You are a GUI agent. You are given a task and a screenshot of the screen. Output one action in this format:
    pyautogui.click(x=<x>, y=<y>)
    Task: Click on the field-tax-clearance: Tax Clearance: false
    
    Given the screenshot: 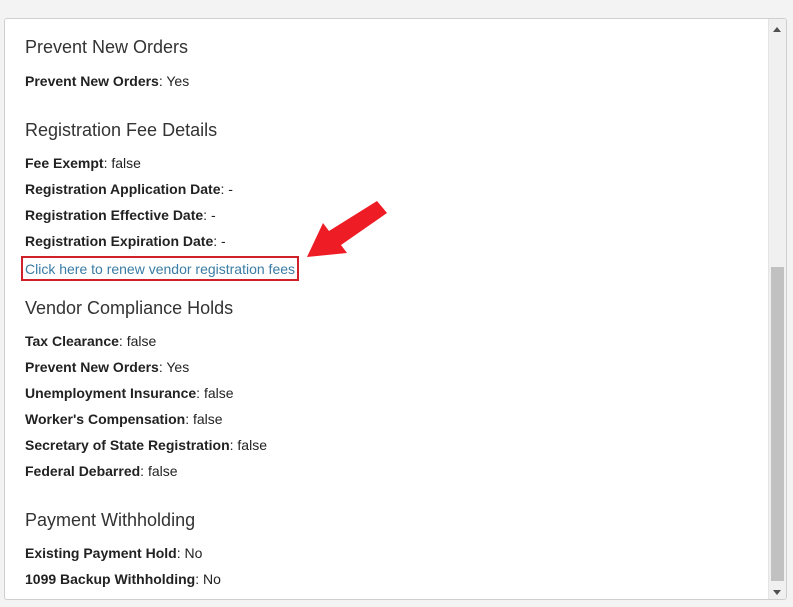 What is the action you would take?
    pyautogui.click(x=91, y=341)
    